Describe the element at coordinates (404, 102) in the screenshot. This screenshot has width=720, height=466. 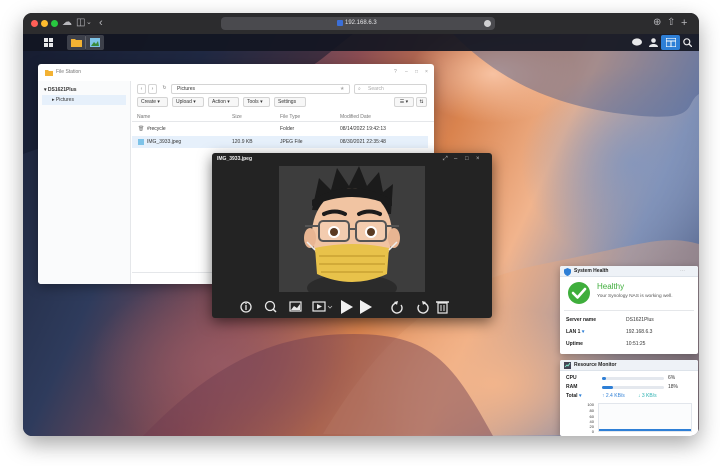
I see `view-list-icon: ☰ ▾` at that location.